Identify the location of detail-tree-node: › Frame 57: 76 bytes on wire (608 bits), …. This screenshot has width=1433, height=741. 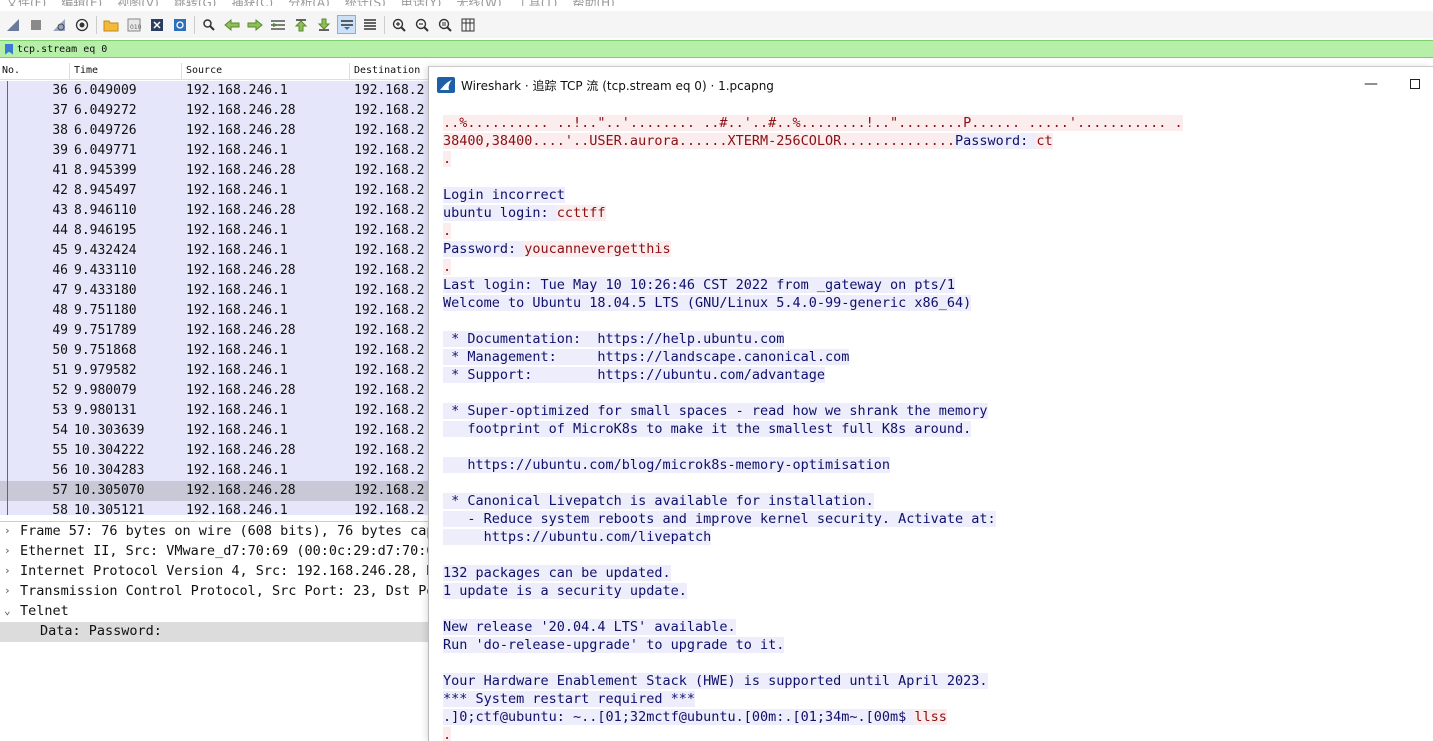
(214, 532).